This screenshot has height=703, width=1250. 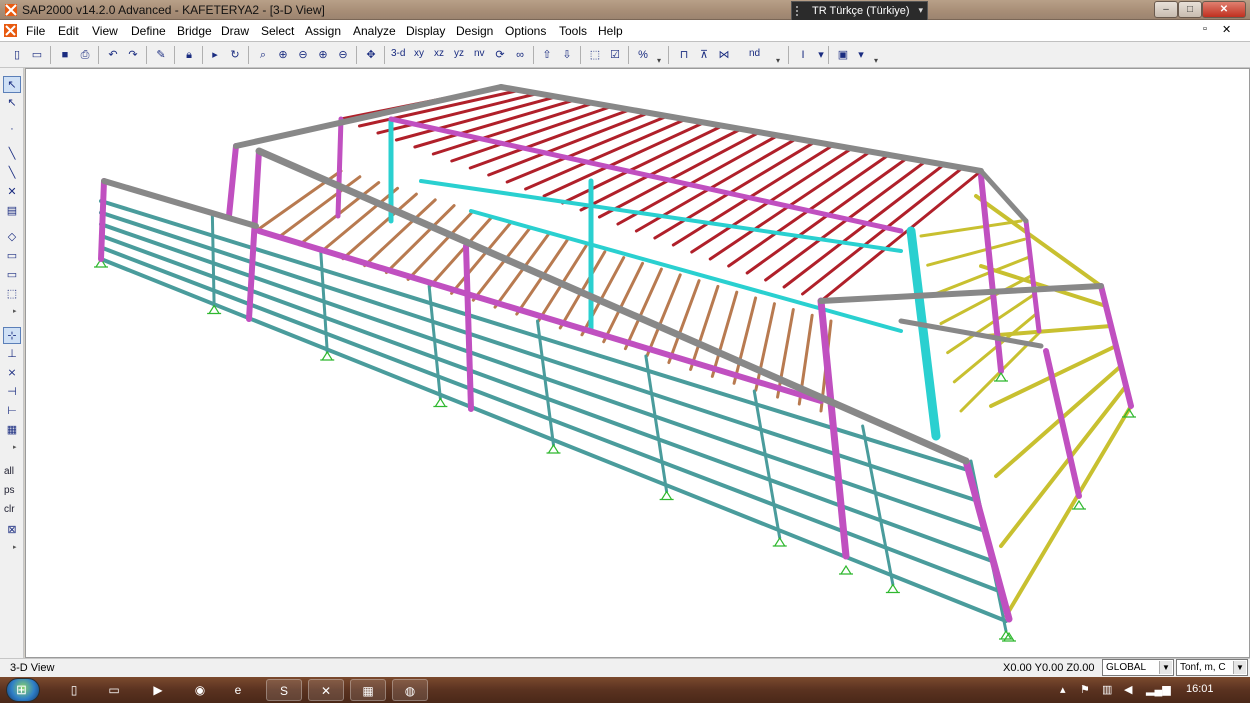 What do you see at coordinates (68, 31) in the screenshot?
I see `menu-edit: Edit` at bounding box center [68, 31].